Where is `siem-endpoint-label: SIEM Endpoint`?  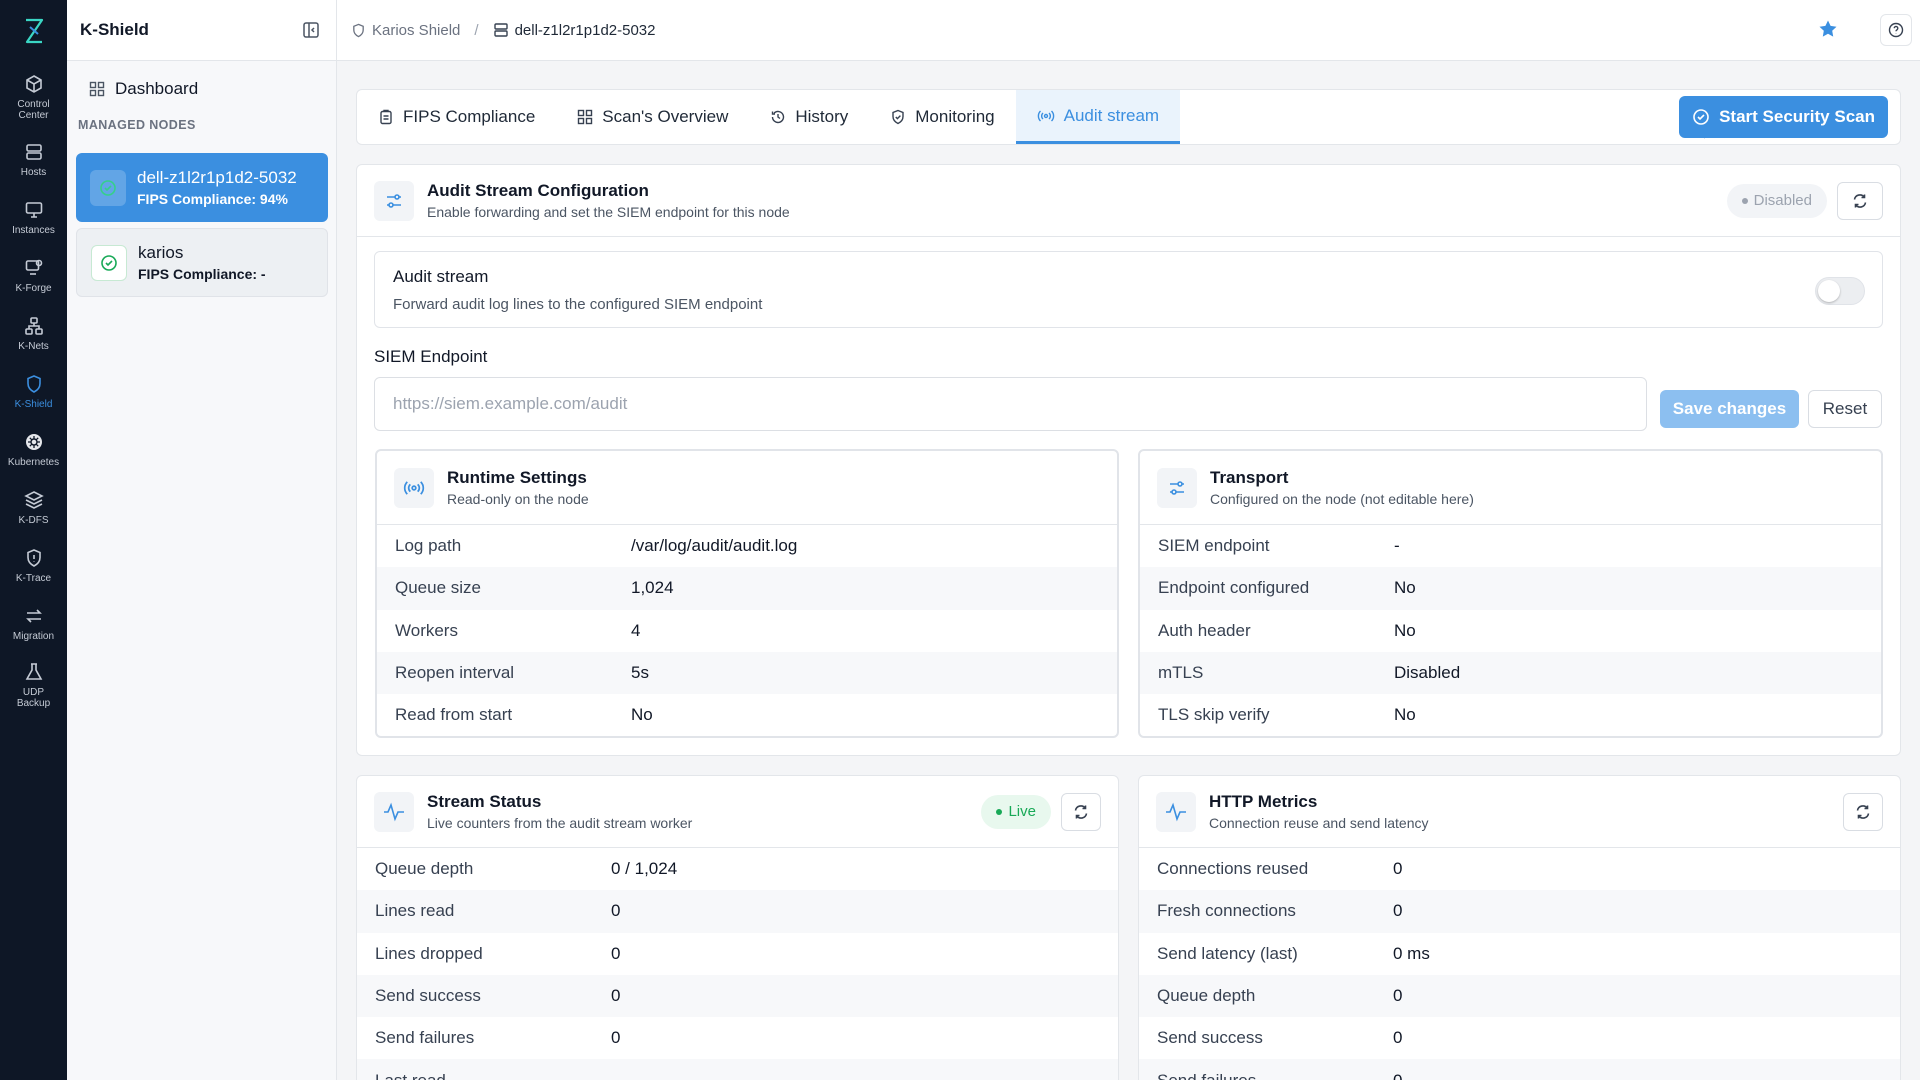 siem-endpoint-label: SIEM Endpoint is located at coordinates (431, 356).